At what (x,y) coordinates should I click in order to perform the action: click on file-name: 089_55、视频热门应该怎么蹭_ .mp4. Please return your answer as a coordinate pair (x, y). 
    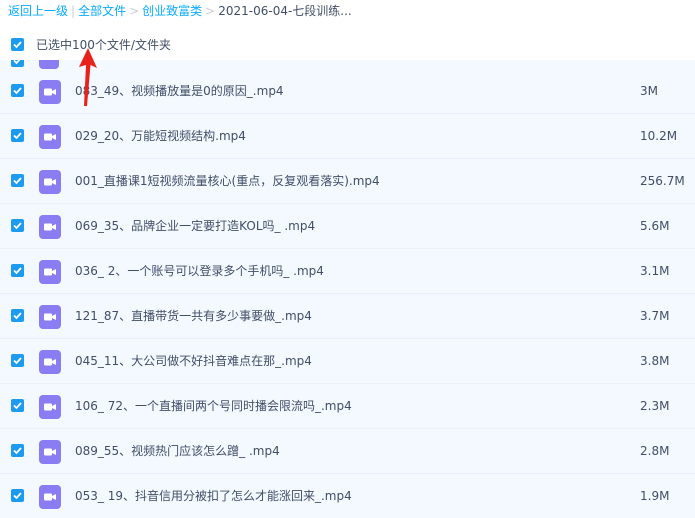
    Looking at the image, I should click on (177, 451).